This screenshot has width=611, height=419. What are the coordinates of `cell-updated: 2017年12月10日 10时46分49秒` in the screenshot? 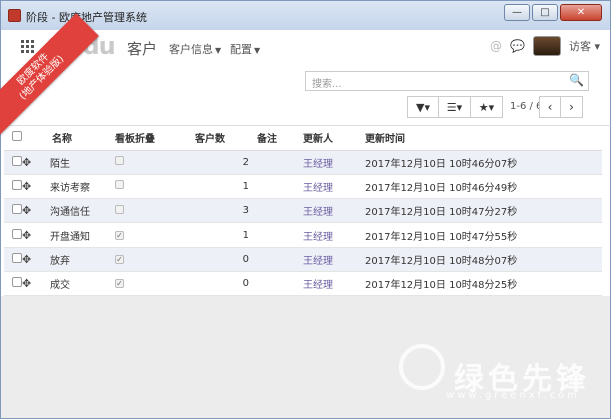 It's located at (483, 187).